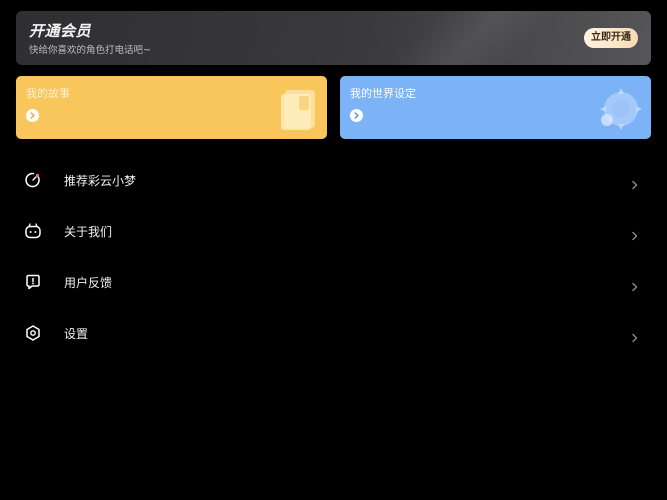 This screenshot has width=667, height=500. I want to click on open-vip-button: 立即开通, so click(611, 38).